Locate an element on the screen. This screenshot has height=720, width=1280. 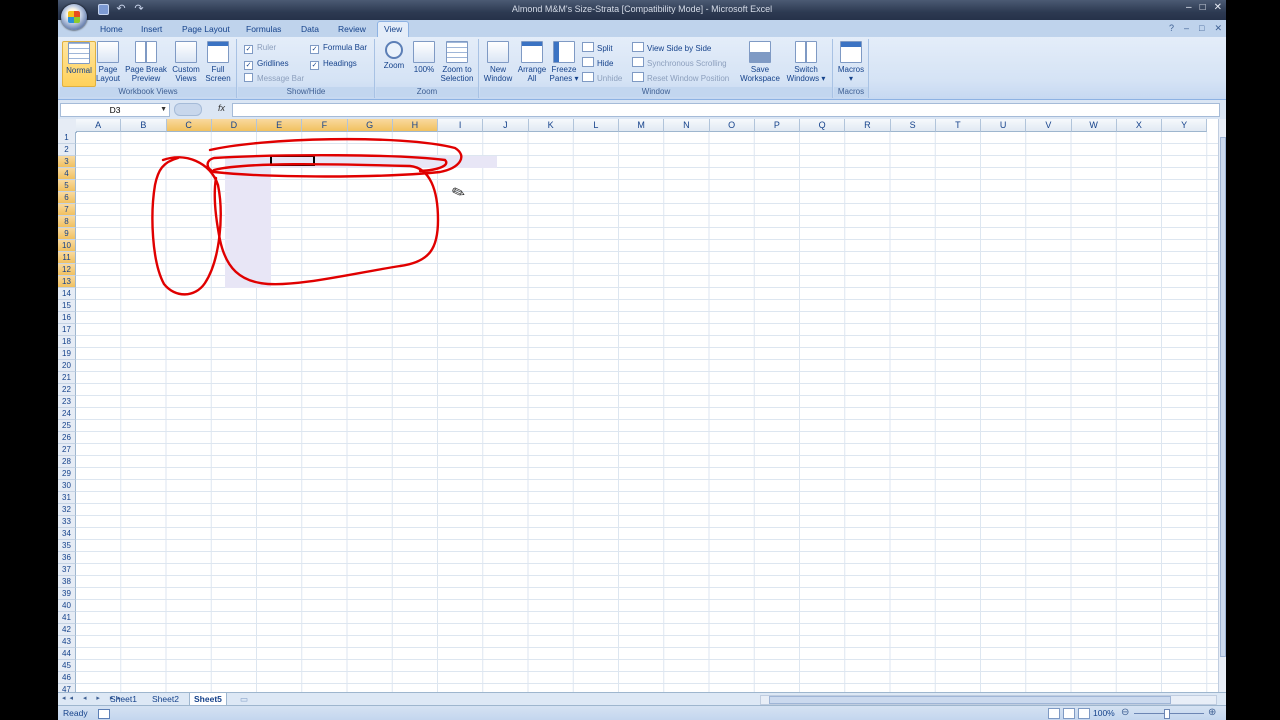
view-side-by-side-button: View Side by Side is located at coordinates (671, 48).